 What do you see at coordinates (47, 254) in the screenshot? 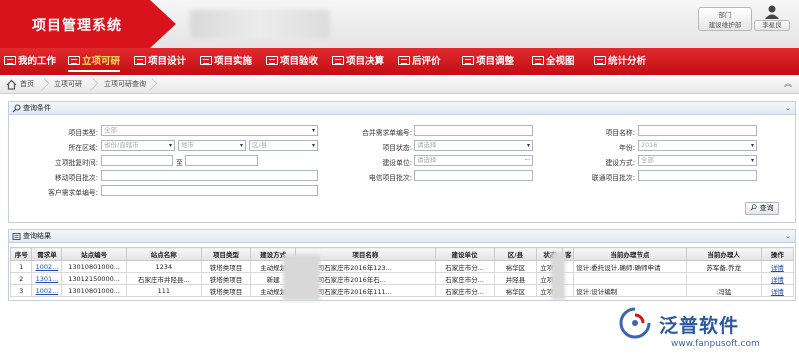
I see `header-col-req-no: 需求单` at bounding box center [47, 254].